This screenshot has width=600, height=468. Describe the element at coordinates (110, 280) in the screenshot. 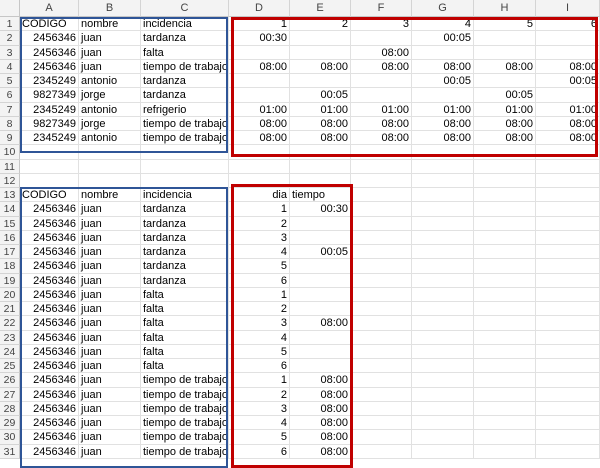

I see `cell-b19: juan` at that location.